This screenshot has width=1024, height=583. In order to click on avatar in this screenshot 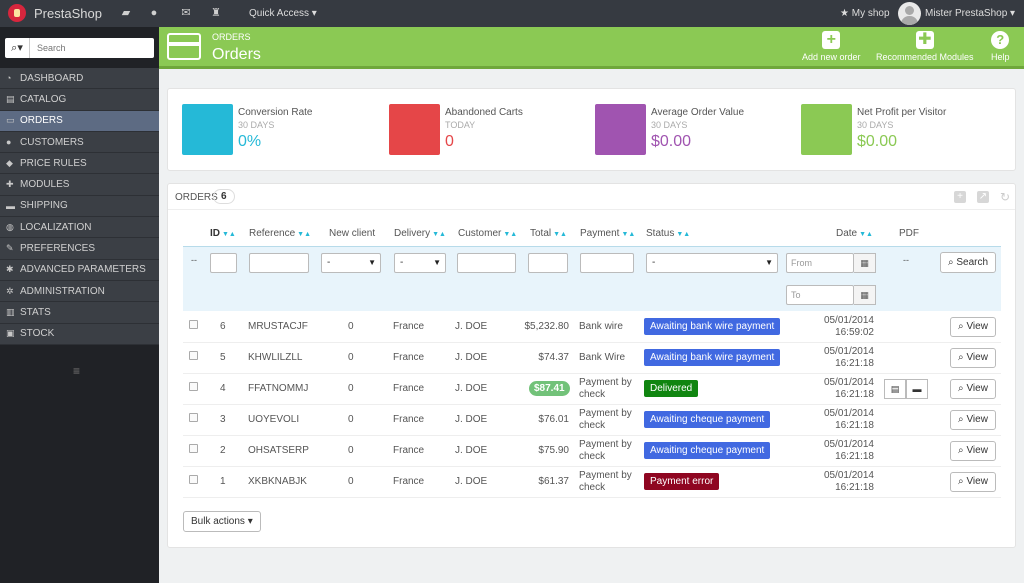, I will do `click(909, 13)`.